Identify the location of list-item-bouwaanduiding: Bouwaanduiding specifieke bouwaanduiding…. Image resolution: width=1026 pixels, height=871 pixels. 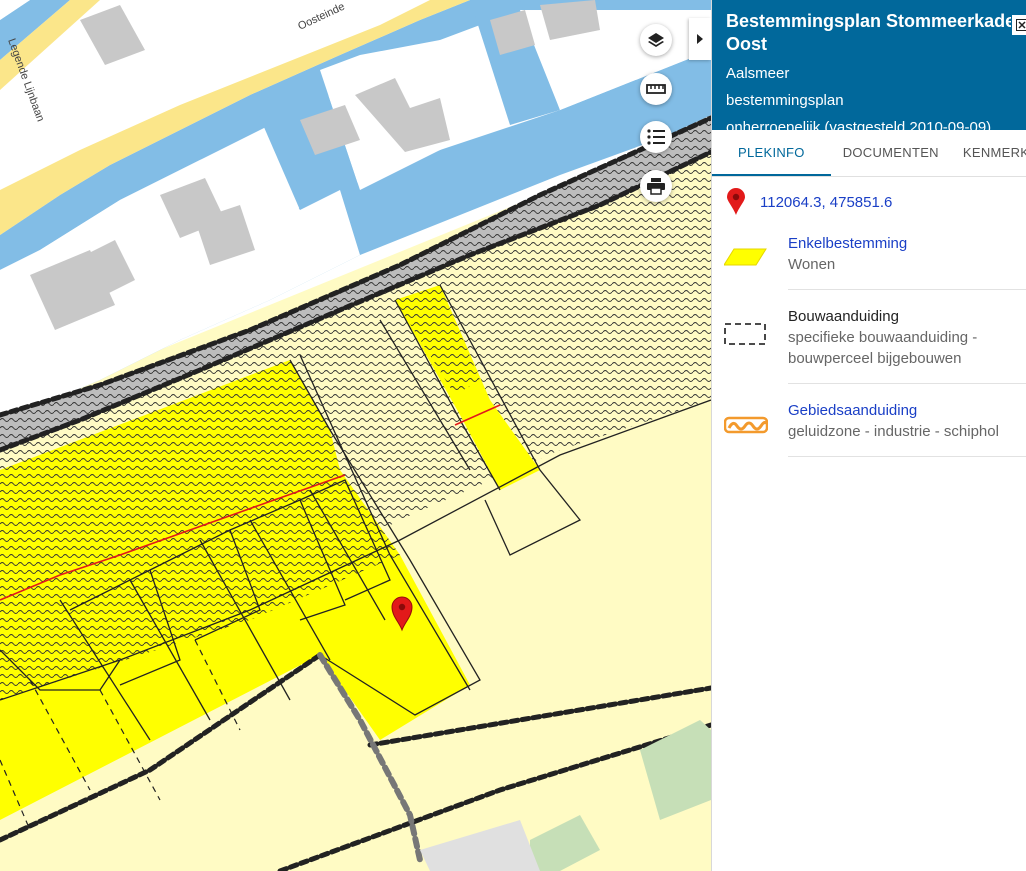
(869, 337).